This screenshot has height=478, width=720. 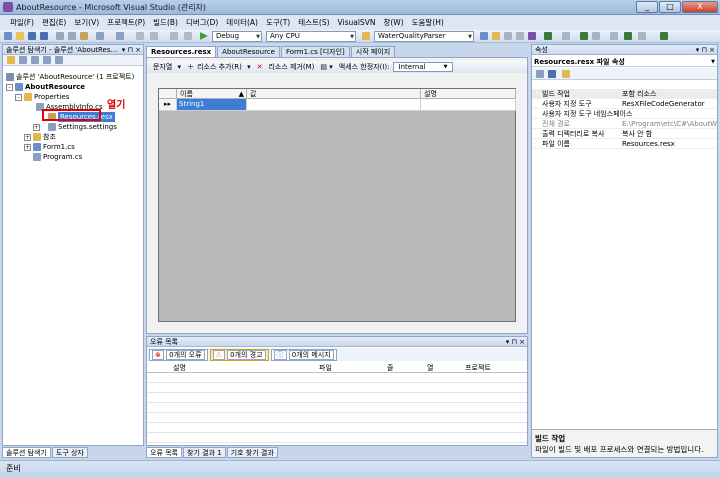 What do you see at coordinates (188, 36) in the screenshot?
I see `find-icon` at bounding box center [188, 36].